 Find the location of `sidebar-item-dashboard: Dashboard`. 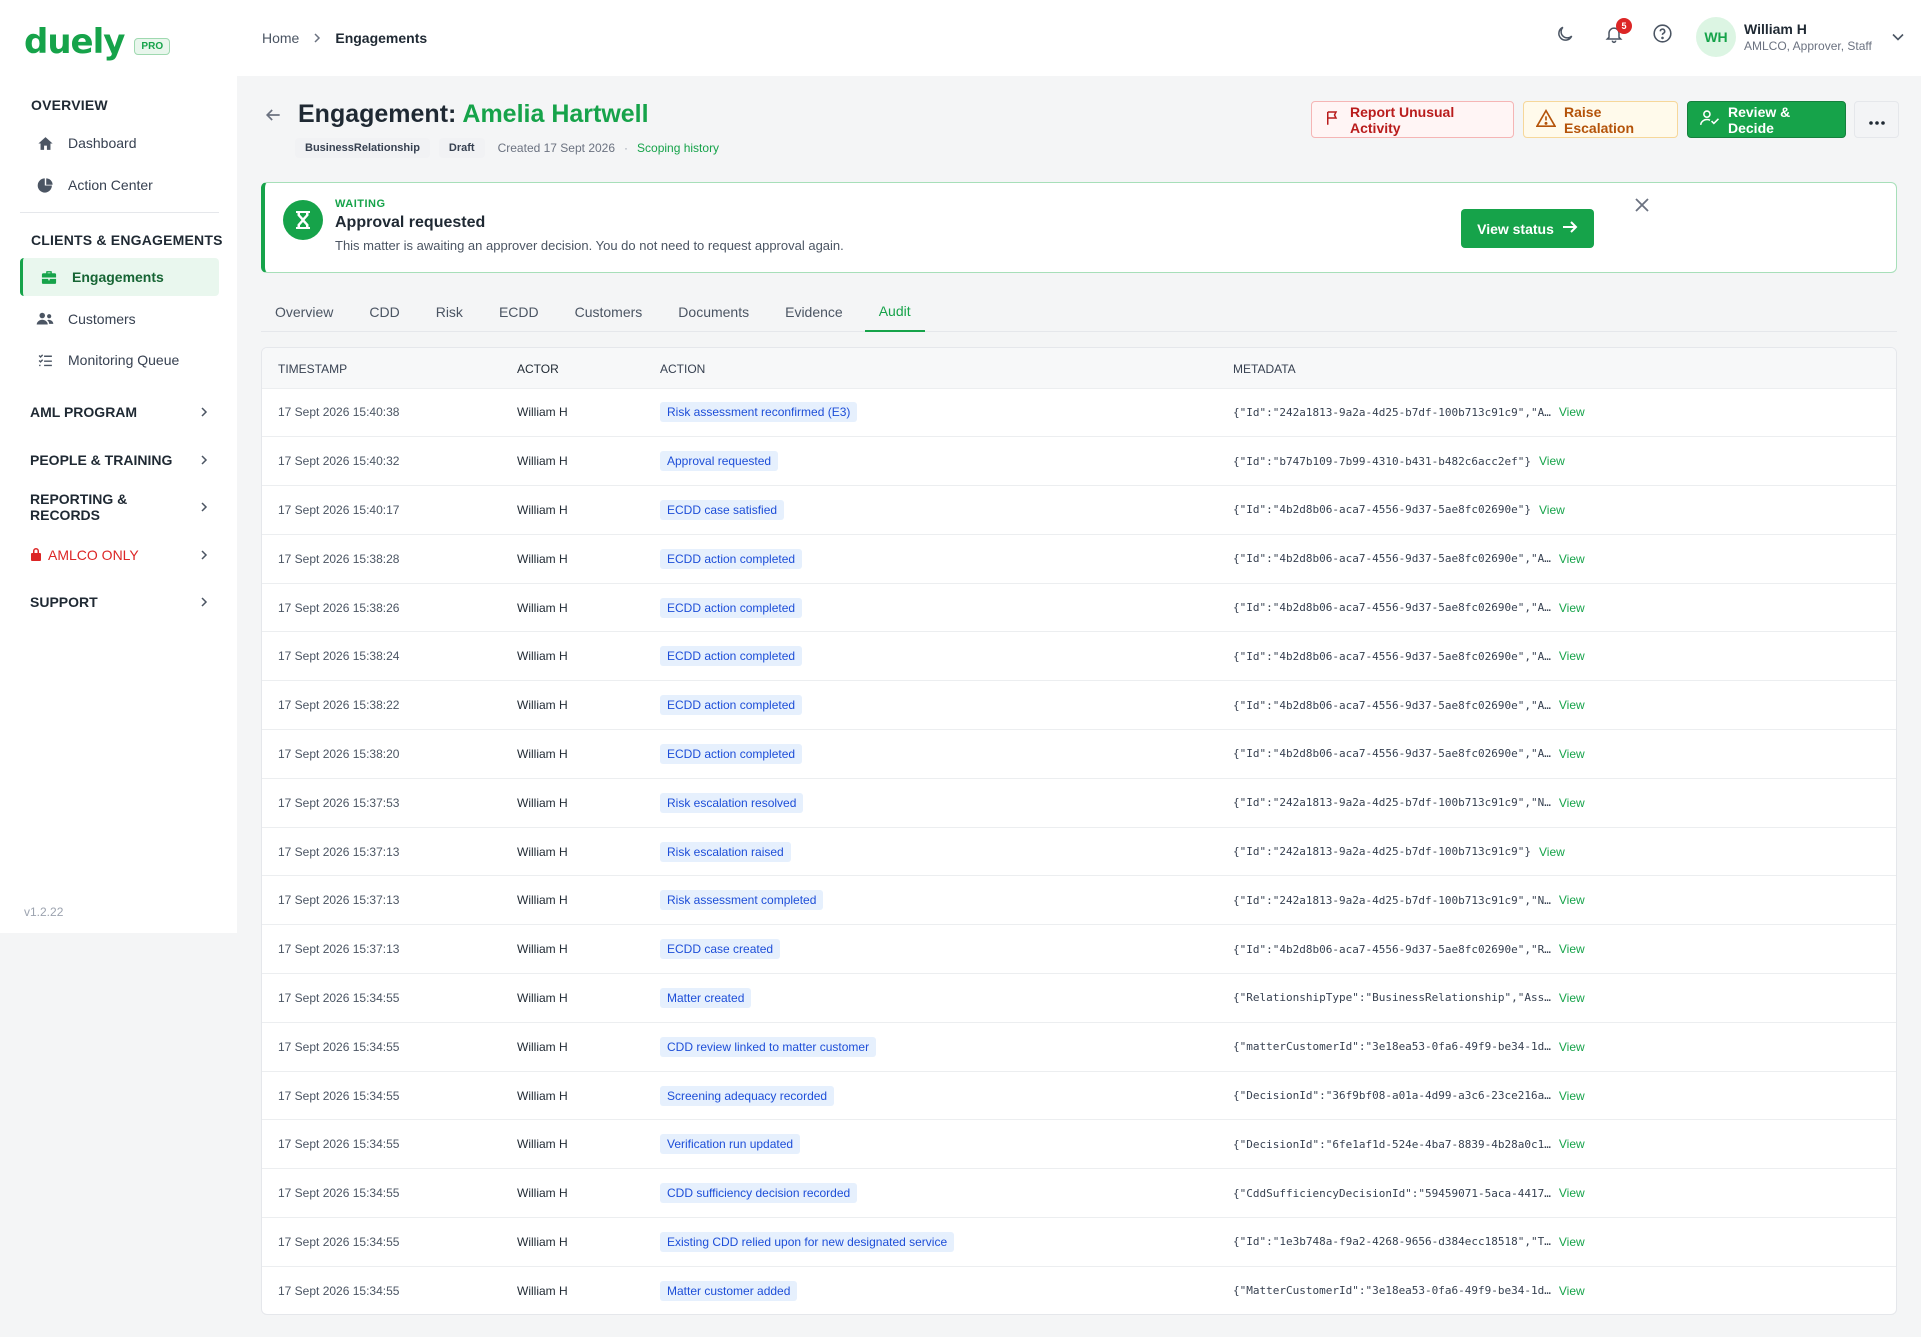

sidebar-item-dashboard: Dashboard is located at coordinates (119, 143).